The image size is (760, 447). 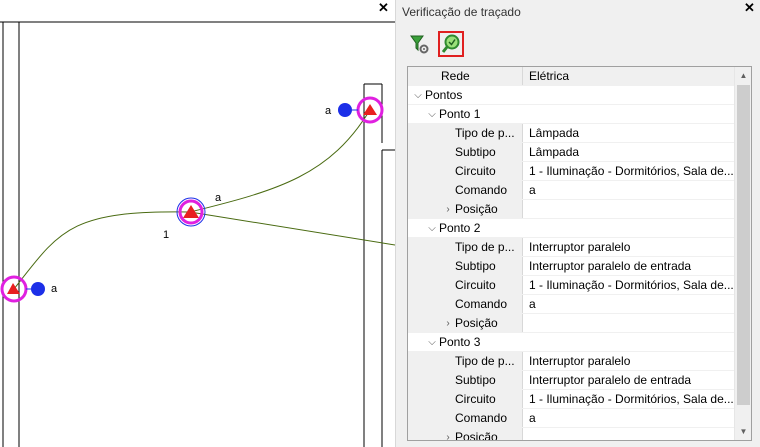 What do you see at coordinates (743, 245) in the screenshot?
I see `scroll-thumb` at bounding box center [743, 245].